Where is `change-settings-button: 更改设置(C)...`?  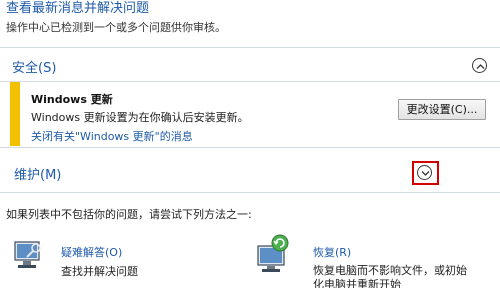 change-settings-button: 更改设置(C)... is located at coordinates (442, 109).